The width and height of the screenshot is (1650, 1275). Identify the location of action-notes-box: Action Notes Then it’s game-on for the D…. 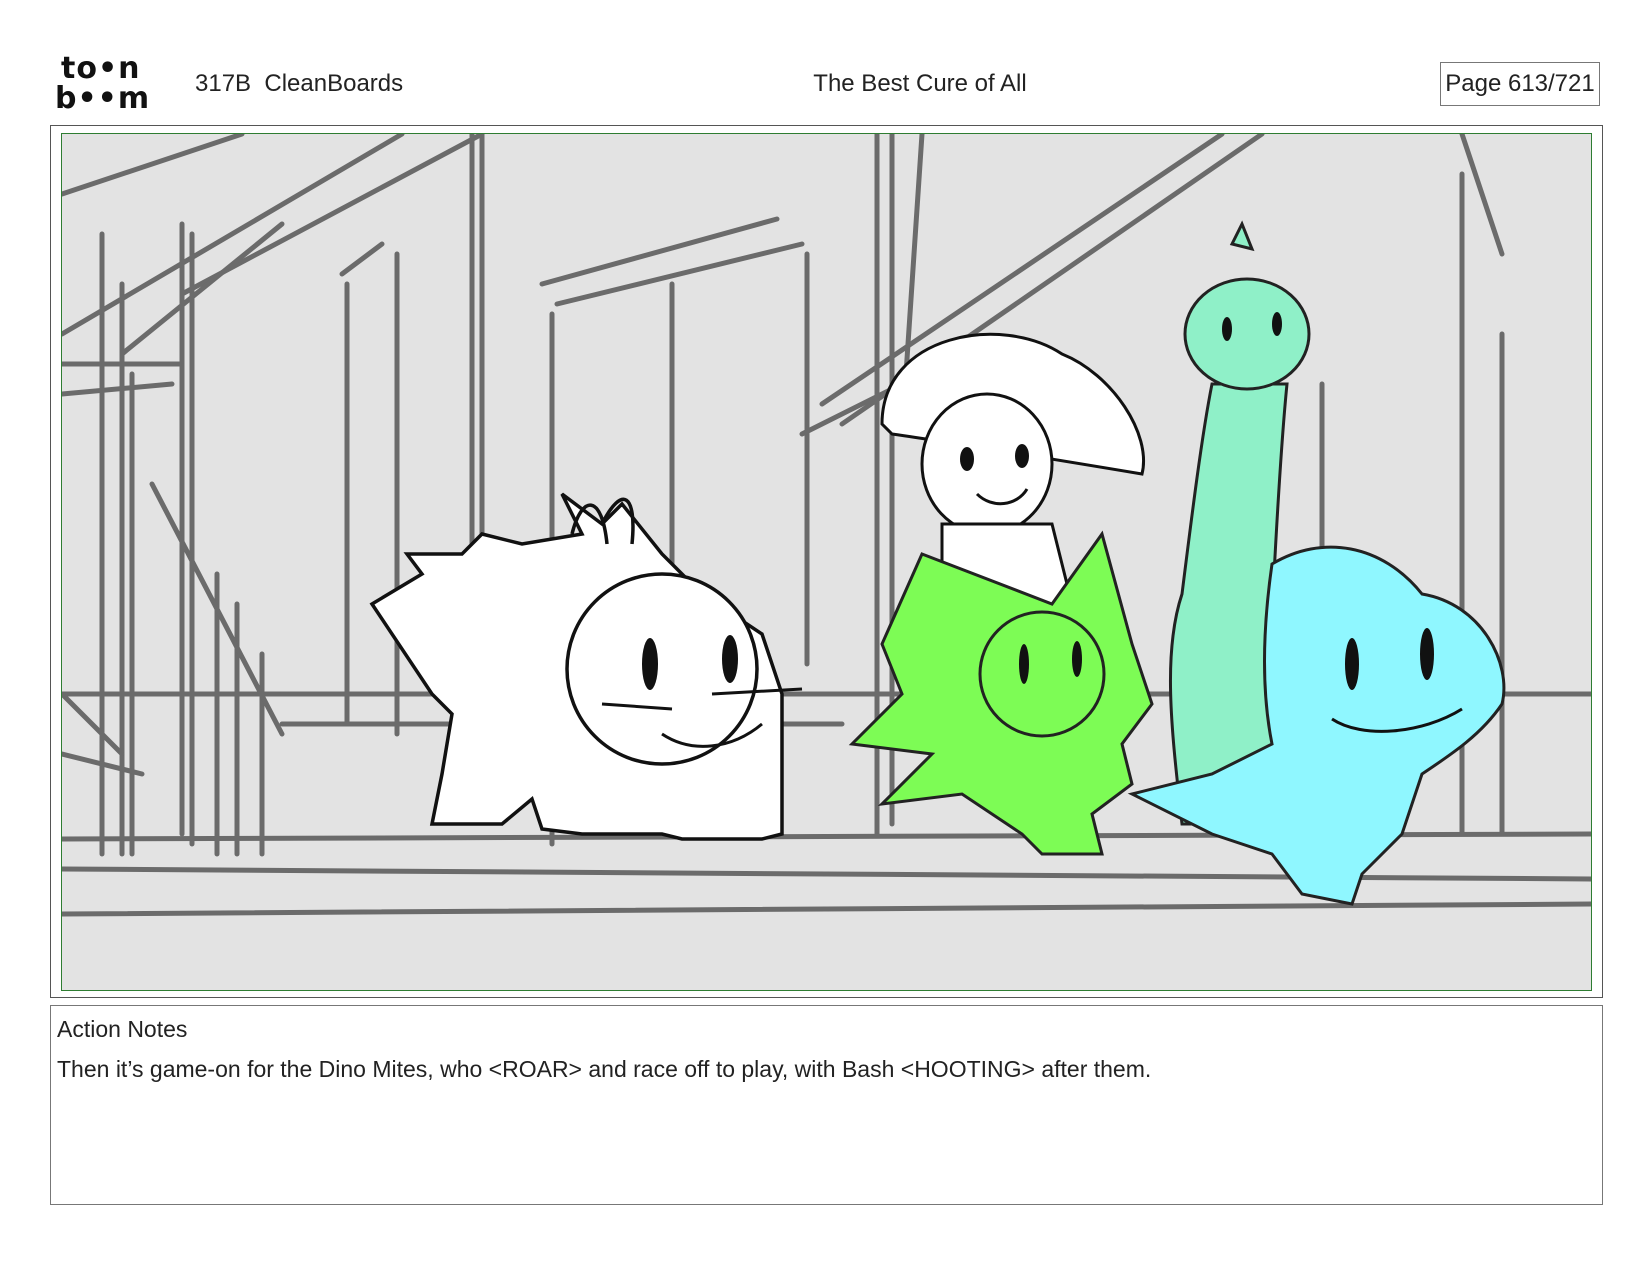
(826, 1105).